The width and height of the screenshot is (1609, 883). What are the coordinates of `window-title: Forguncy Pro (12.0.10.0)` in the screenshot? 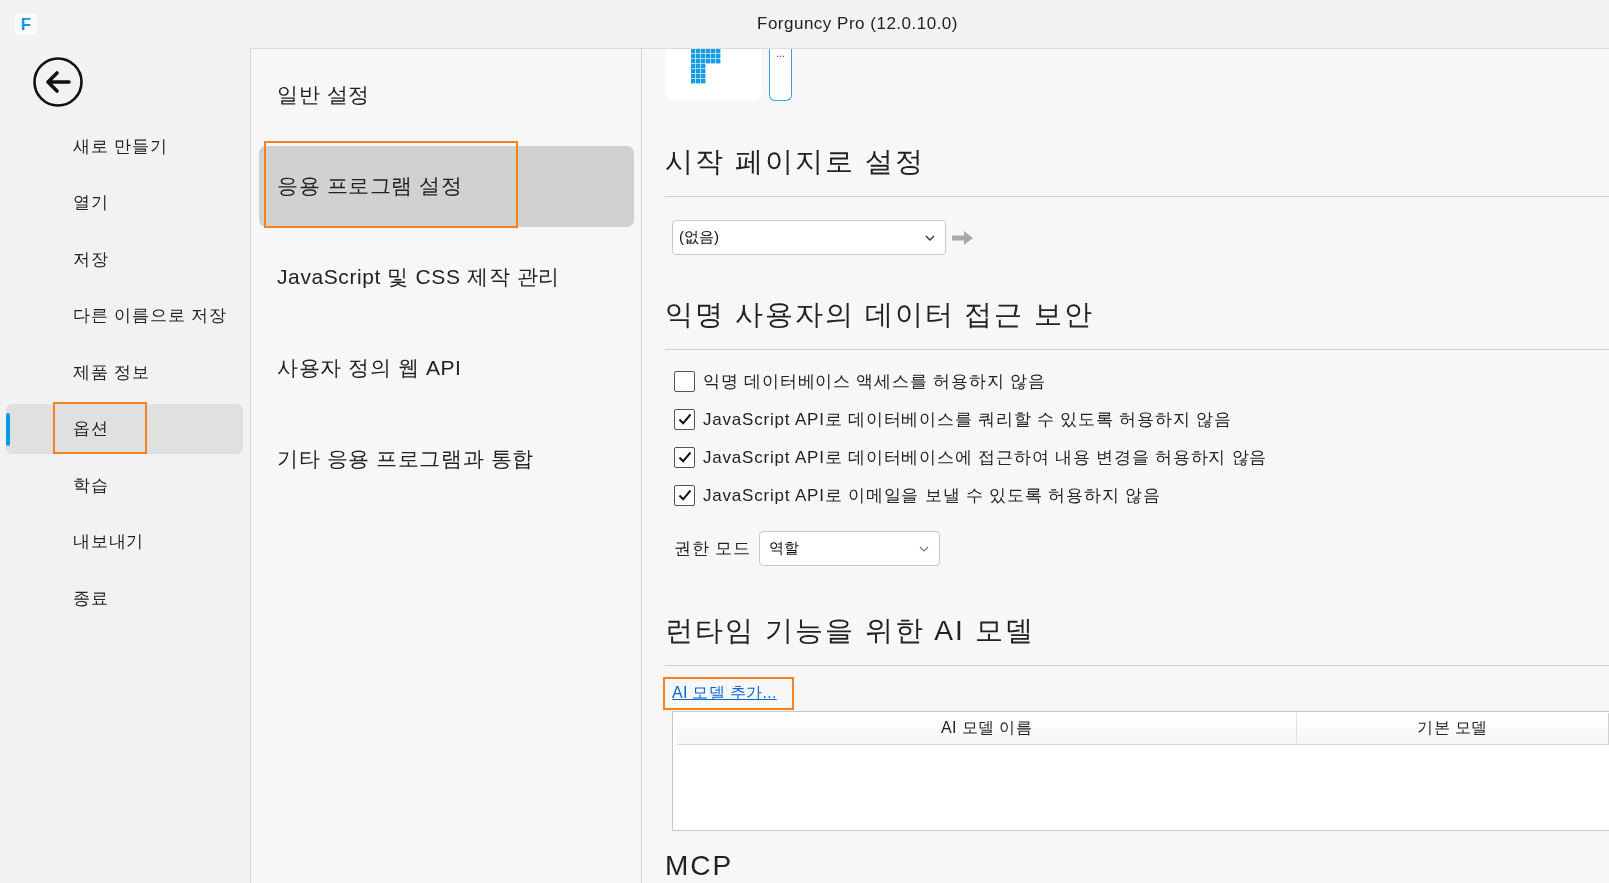 It's located at (857, 24).